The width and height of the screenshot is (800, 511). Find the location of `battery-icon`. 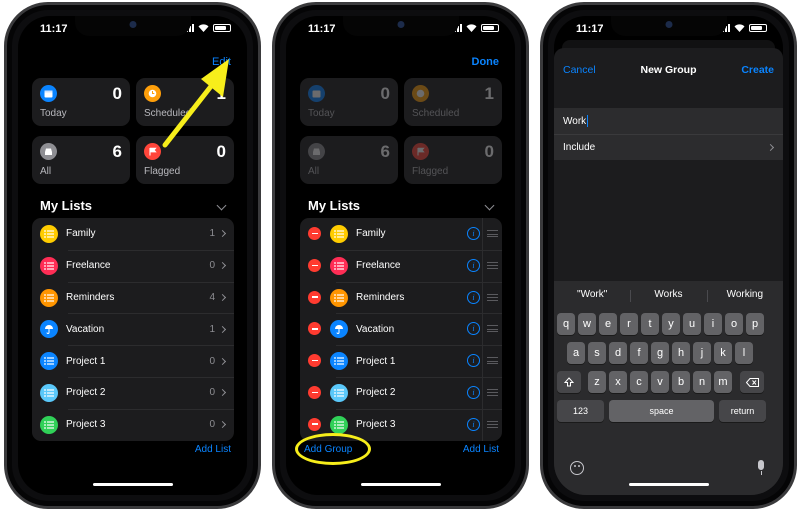

battery-icon is located at coordinates (490, 28).